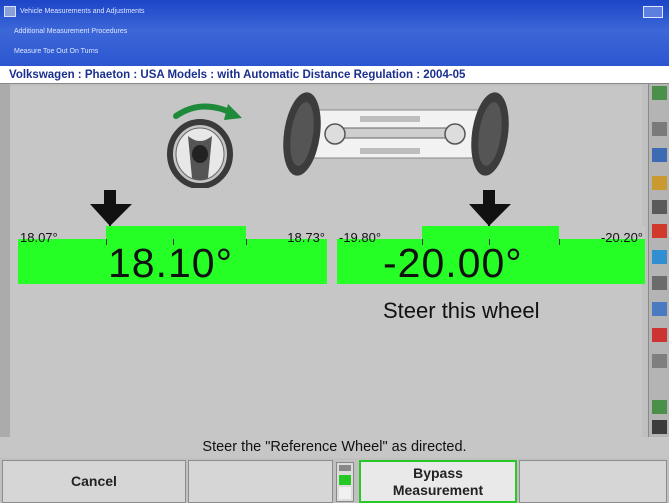  Describe the element at coordinates (39, 237) in the screenshot. I see `left-gauge-min: 18.07°` at that location.